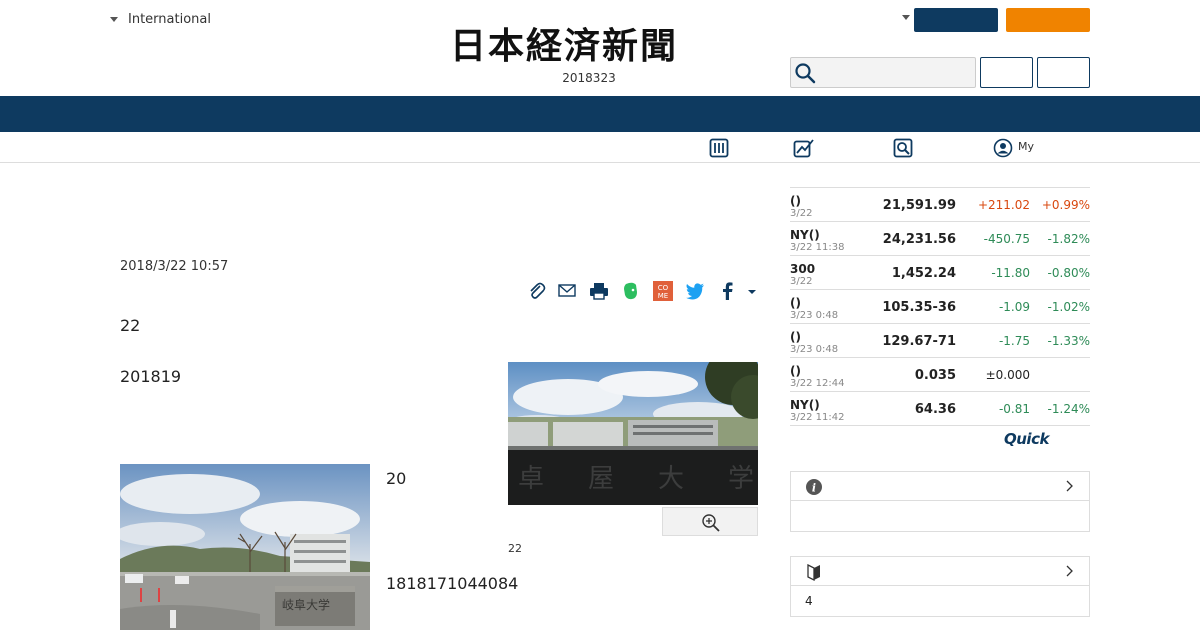 This screenshot has height=630, width=1200. Describe the element at coordinates (151, 376) in the screenshot. I see `article-paragraph: 201819` at that location.